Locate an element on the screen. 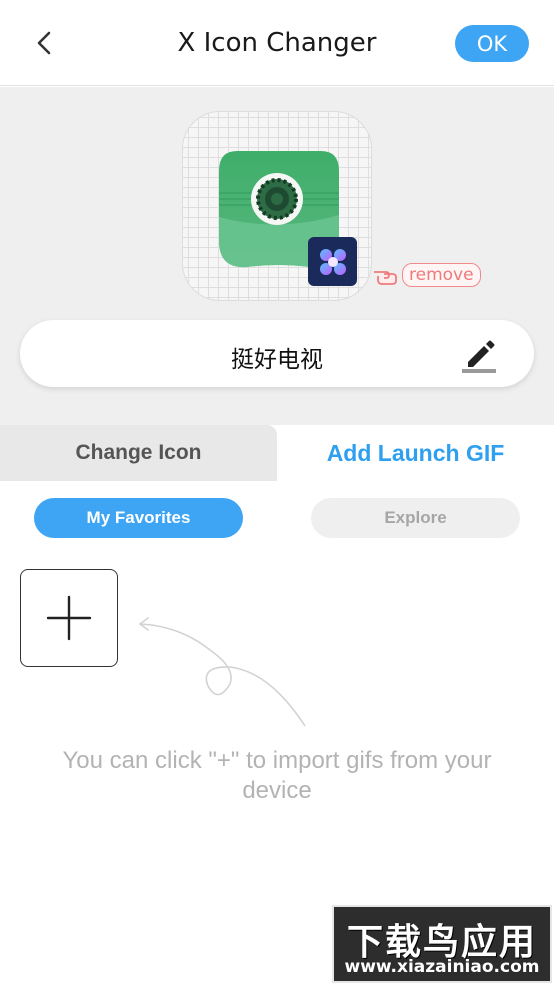 The width and height of the screenshot is (554, 984). edit-name-button is located at coordinates (480, 354).